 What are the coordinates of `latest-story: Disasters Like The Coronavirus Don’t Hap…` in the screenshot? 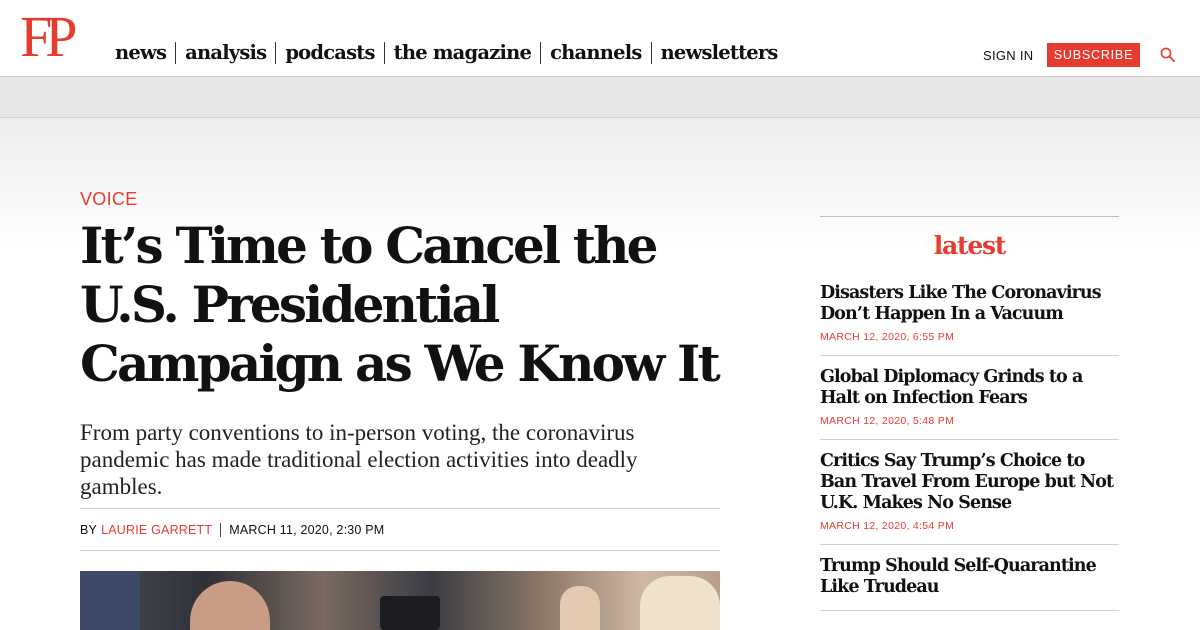 It's located at (969, 314).